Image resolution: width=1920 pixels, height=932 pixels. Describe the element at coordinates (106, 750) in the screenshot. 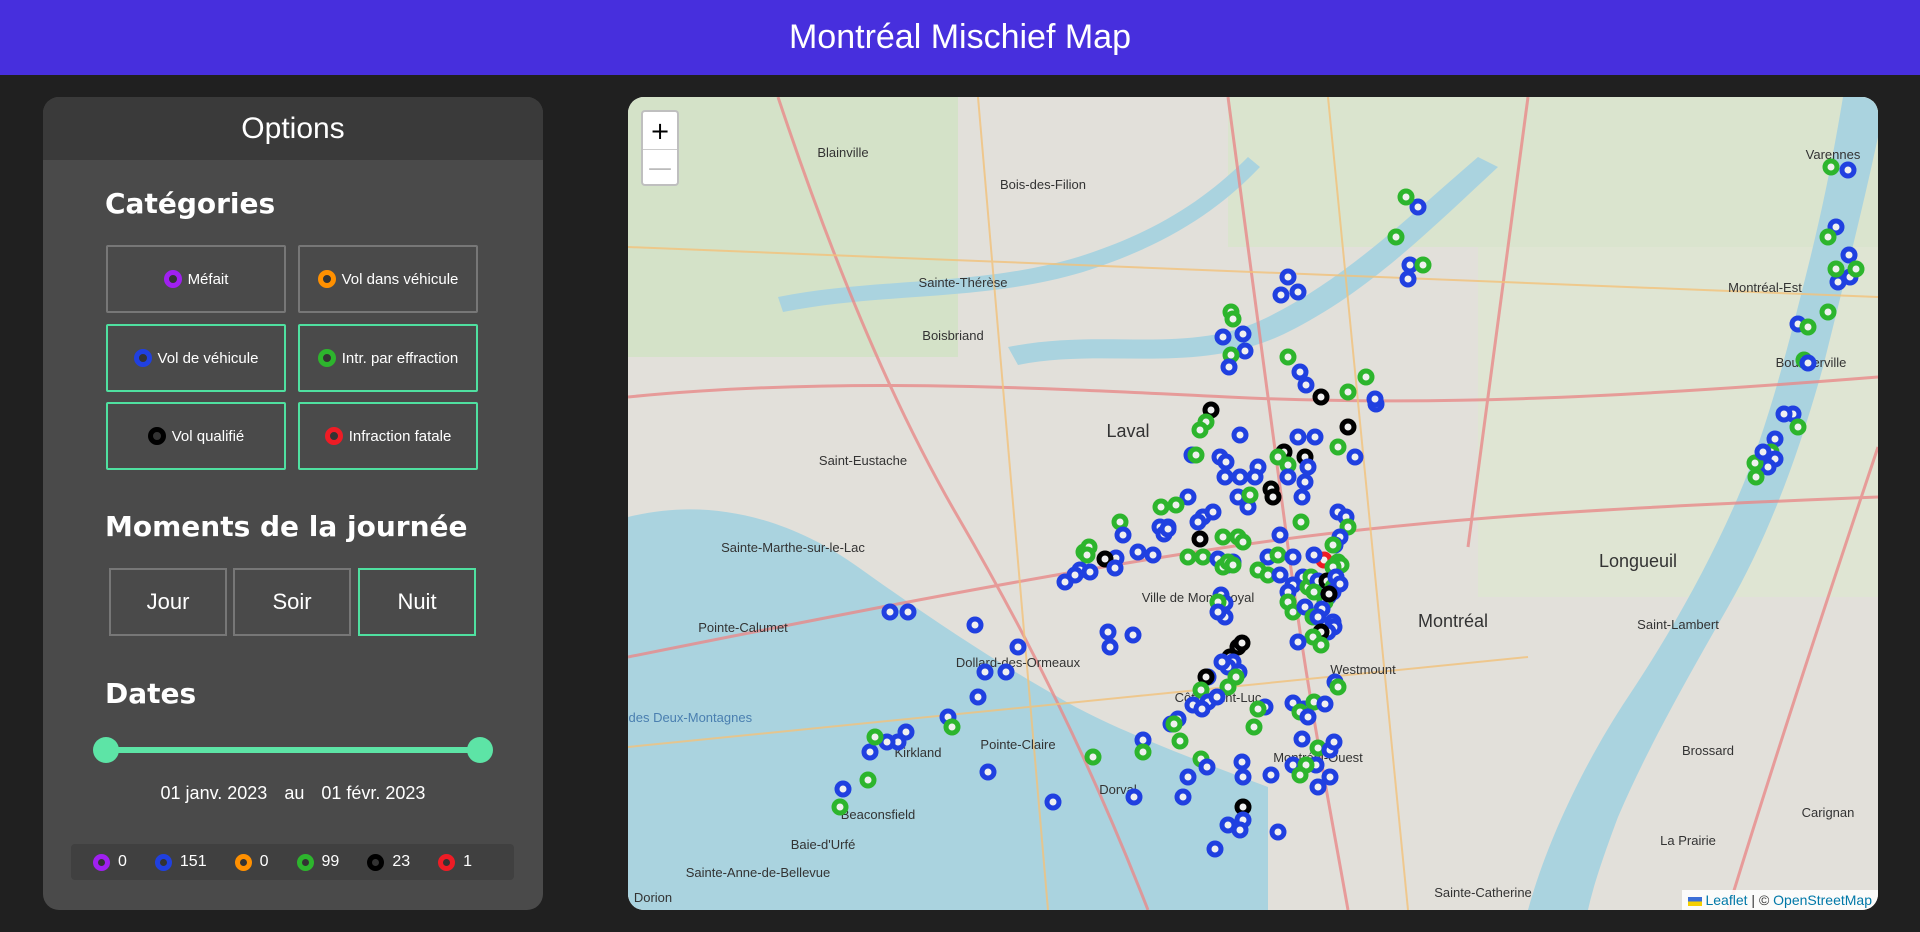

I see `date-start-handle` at that location.